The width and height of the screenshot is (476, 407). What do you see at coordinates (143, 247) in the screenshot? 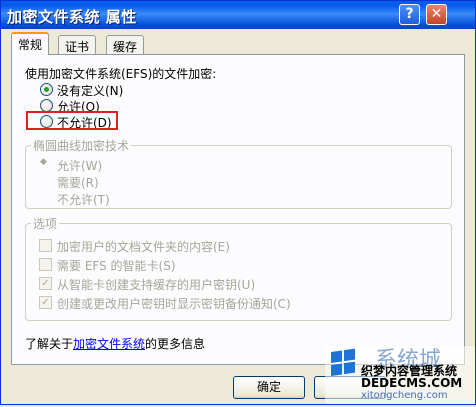
I see `check-encrypt-docs-label: 加密用户的文档文件夹的内容(E)` at bounding box center [143, 247].